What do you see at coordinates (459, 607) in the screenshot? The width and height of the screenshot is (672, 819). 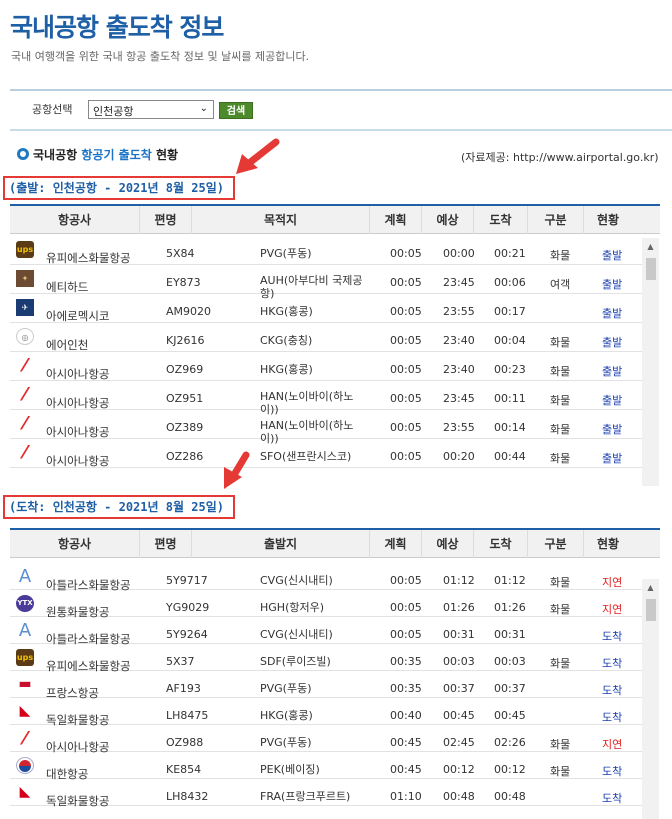 I see `estimated-time: 01:26` at bounding box center [459, 607].